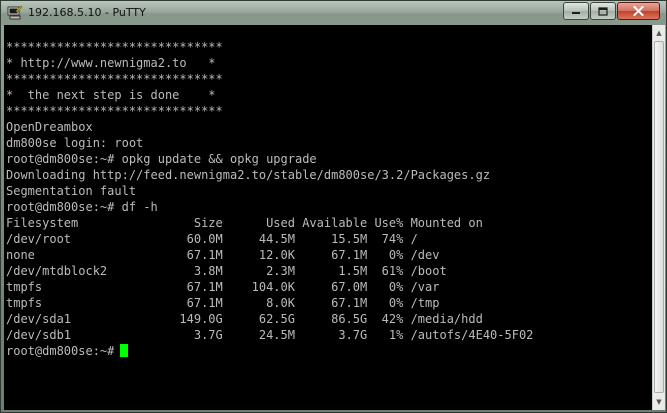  I want to click on terminal-line: tmpfs 67.1M 104.0K 67.0M 0% /var, so click(223, 287).